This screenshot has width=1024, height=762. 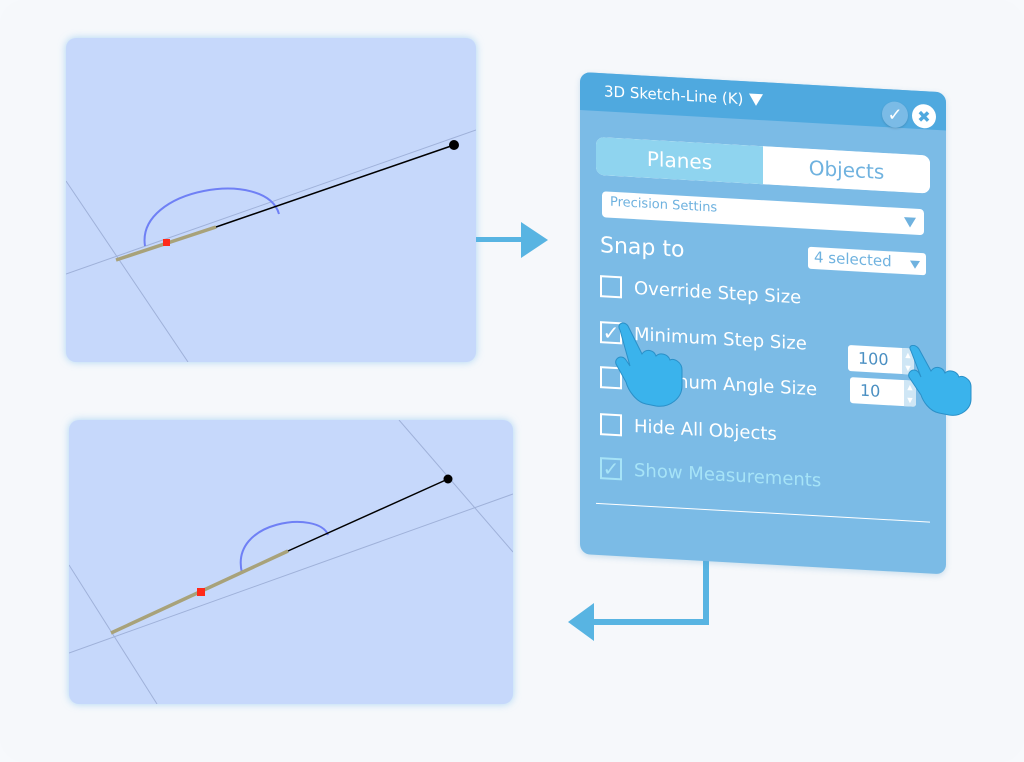 What do you see at coordinates (674, 95) in the screenshot?
I see `panel-title-text: 3D Sketch-Line (K)` at bounding box center [674, 95].